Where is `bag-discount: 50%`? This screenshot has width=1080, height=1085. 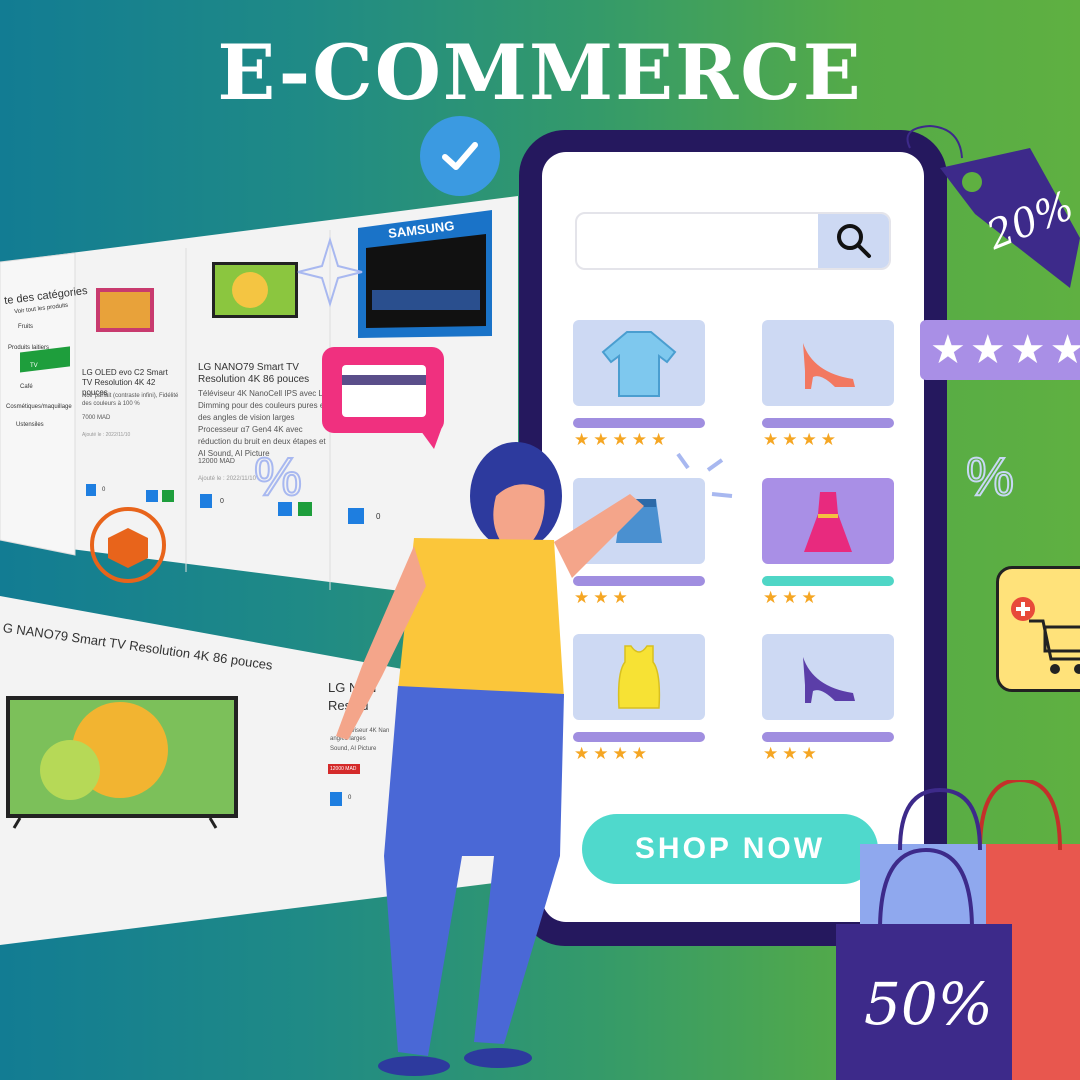
bag-discount: 50% is located at coordinates (928, 1004).